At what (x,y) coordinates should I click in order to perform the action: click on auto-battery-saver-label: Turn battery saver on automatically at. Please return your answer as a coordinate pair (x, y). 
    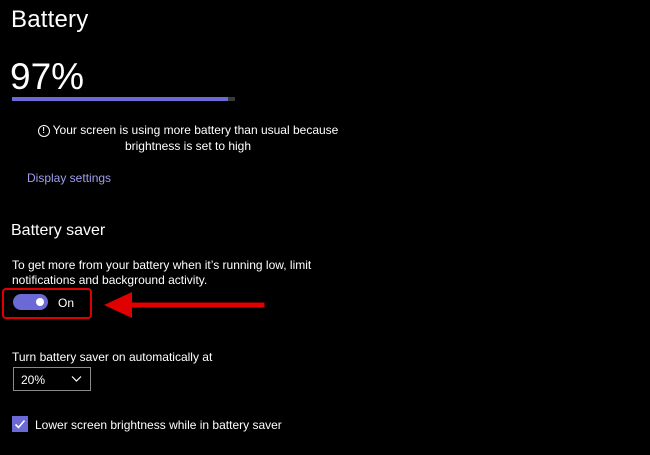
    Looking at the image, I should click on (112, 357).